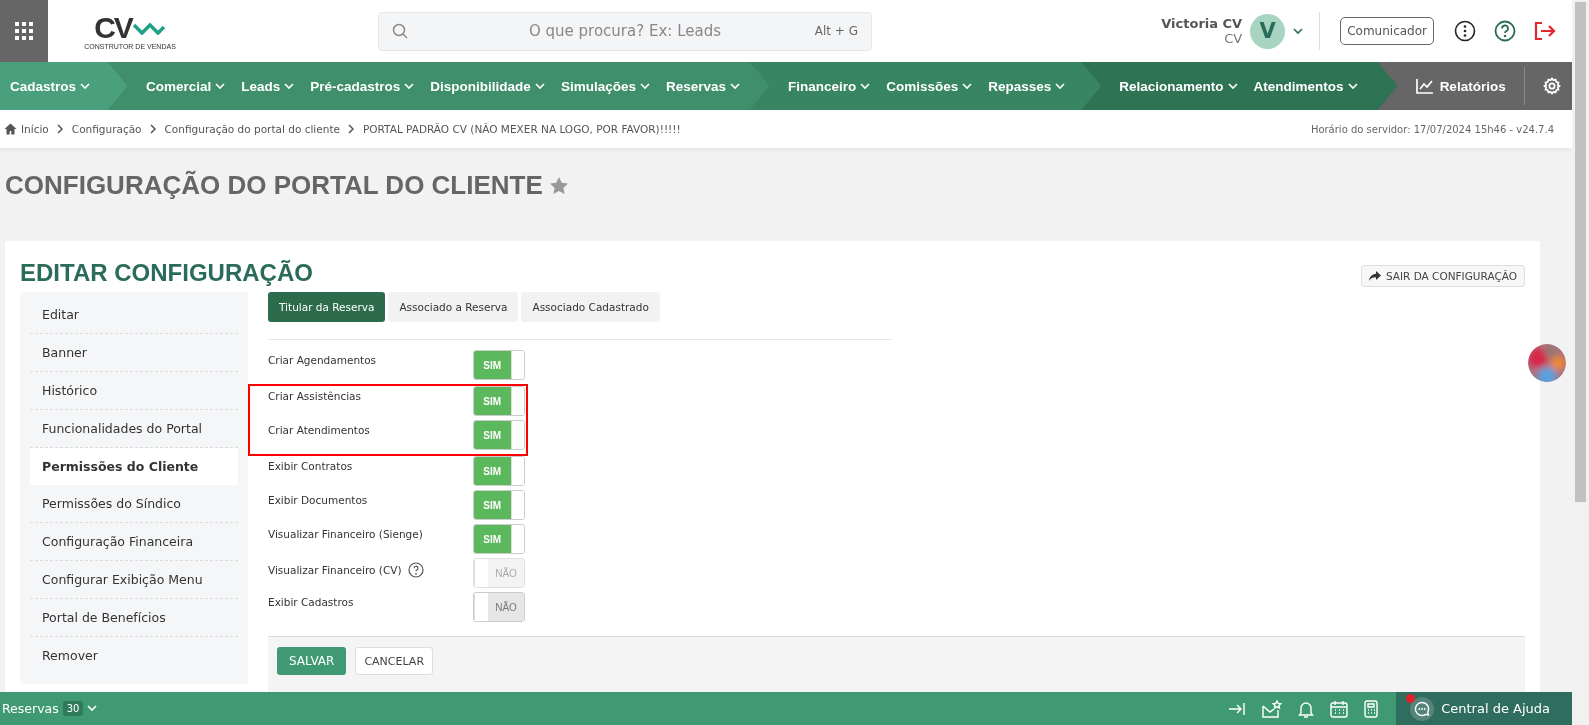 This screenshot has height=725, width=1589. I want to click on nav-menu-item: Repasses, so click(1027, 86).